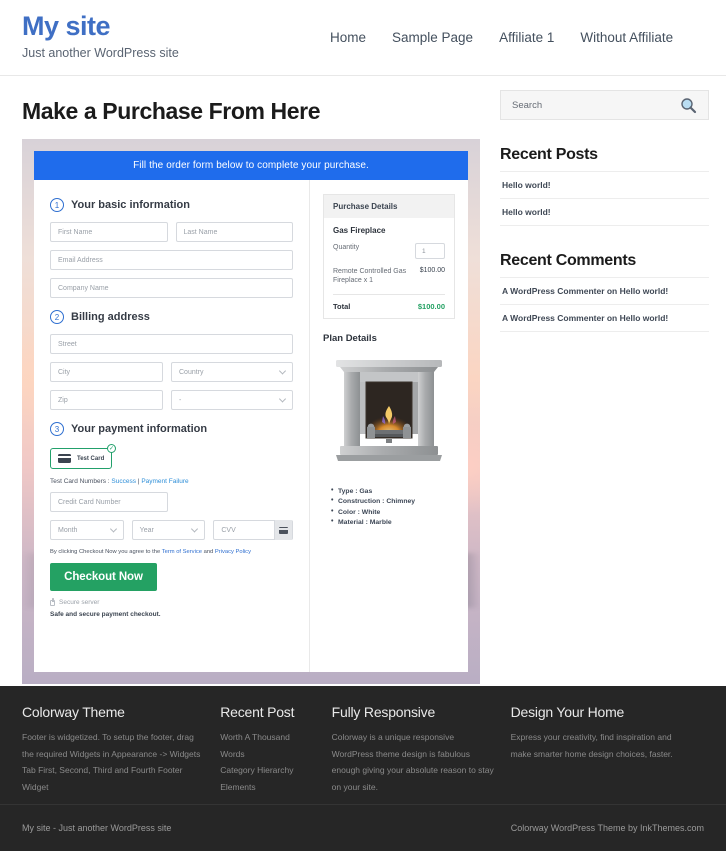  What do you see at coordinates (168, 530) in the screenshot?
I see `year-select: Year` at bounding box center [168, 530].